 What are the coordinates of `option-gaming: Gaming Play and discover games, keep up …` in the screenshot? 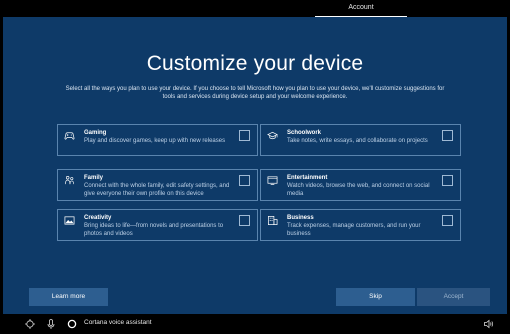 It's located at (157, 140).